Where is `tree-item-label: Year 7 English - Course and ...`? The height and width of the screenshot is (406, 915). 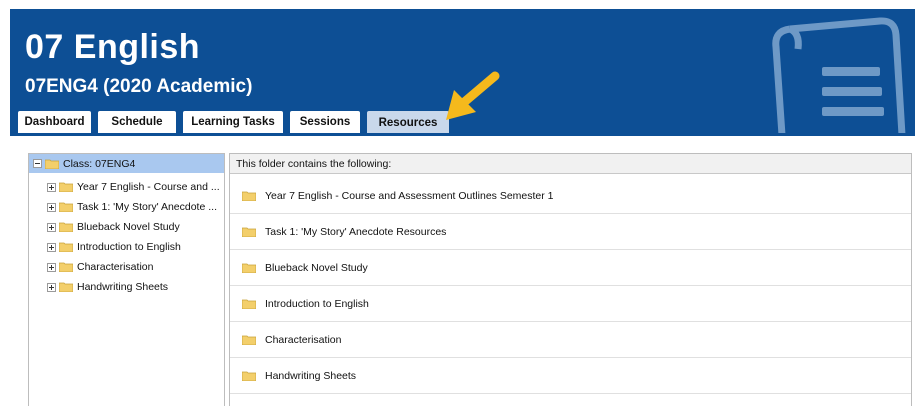
tree-item-label: Year 7 English - Course and ... is located at coordinates (148, 187).